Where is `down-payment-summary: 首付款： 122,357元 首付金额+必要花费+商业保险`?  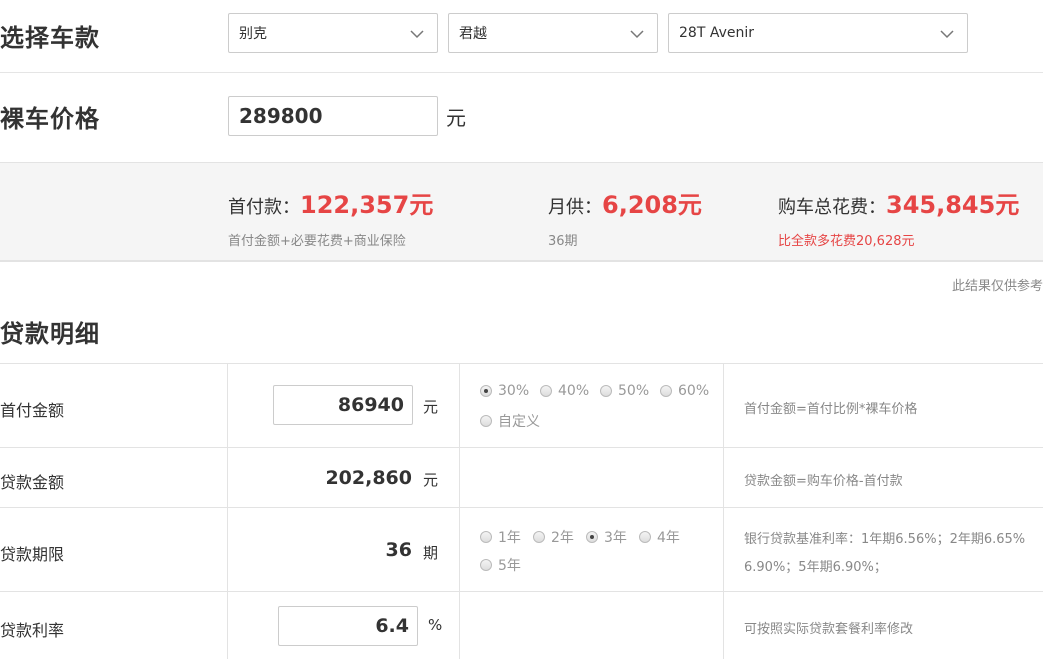
down-payment-summary: 首付款： 122,357元 首付金额+必要花费+商业保险 is located at coordinates (330, 217).